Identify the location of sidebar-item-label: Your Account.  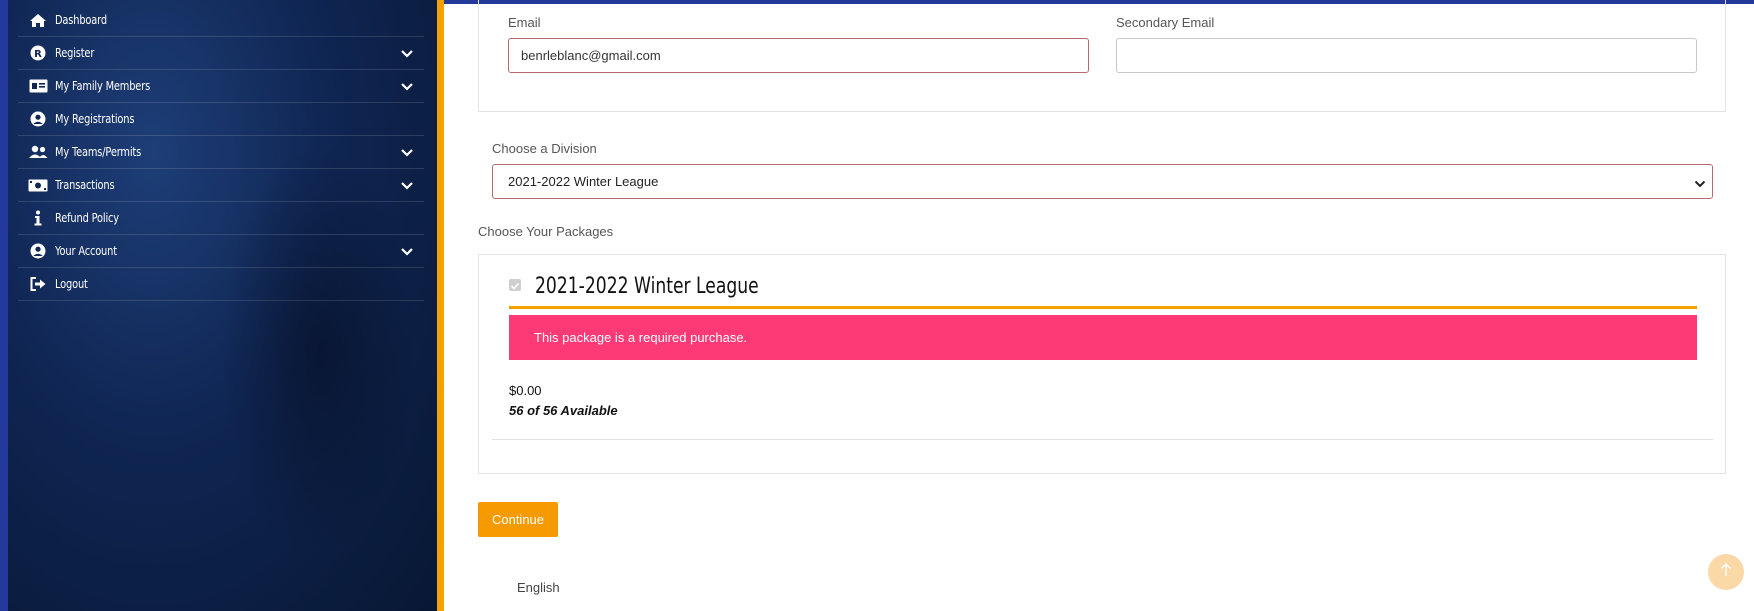
(86, 251).